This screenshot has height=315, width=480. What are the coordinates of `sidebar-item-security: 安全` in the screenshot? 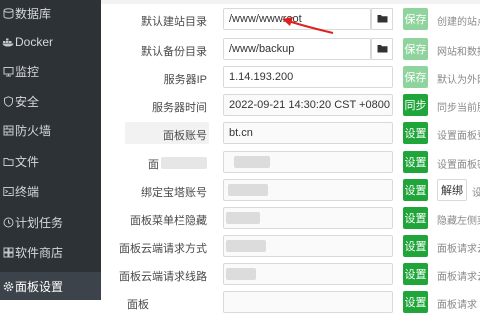 It's located at (50, 101).